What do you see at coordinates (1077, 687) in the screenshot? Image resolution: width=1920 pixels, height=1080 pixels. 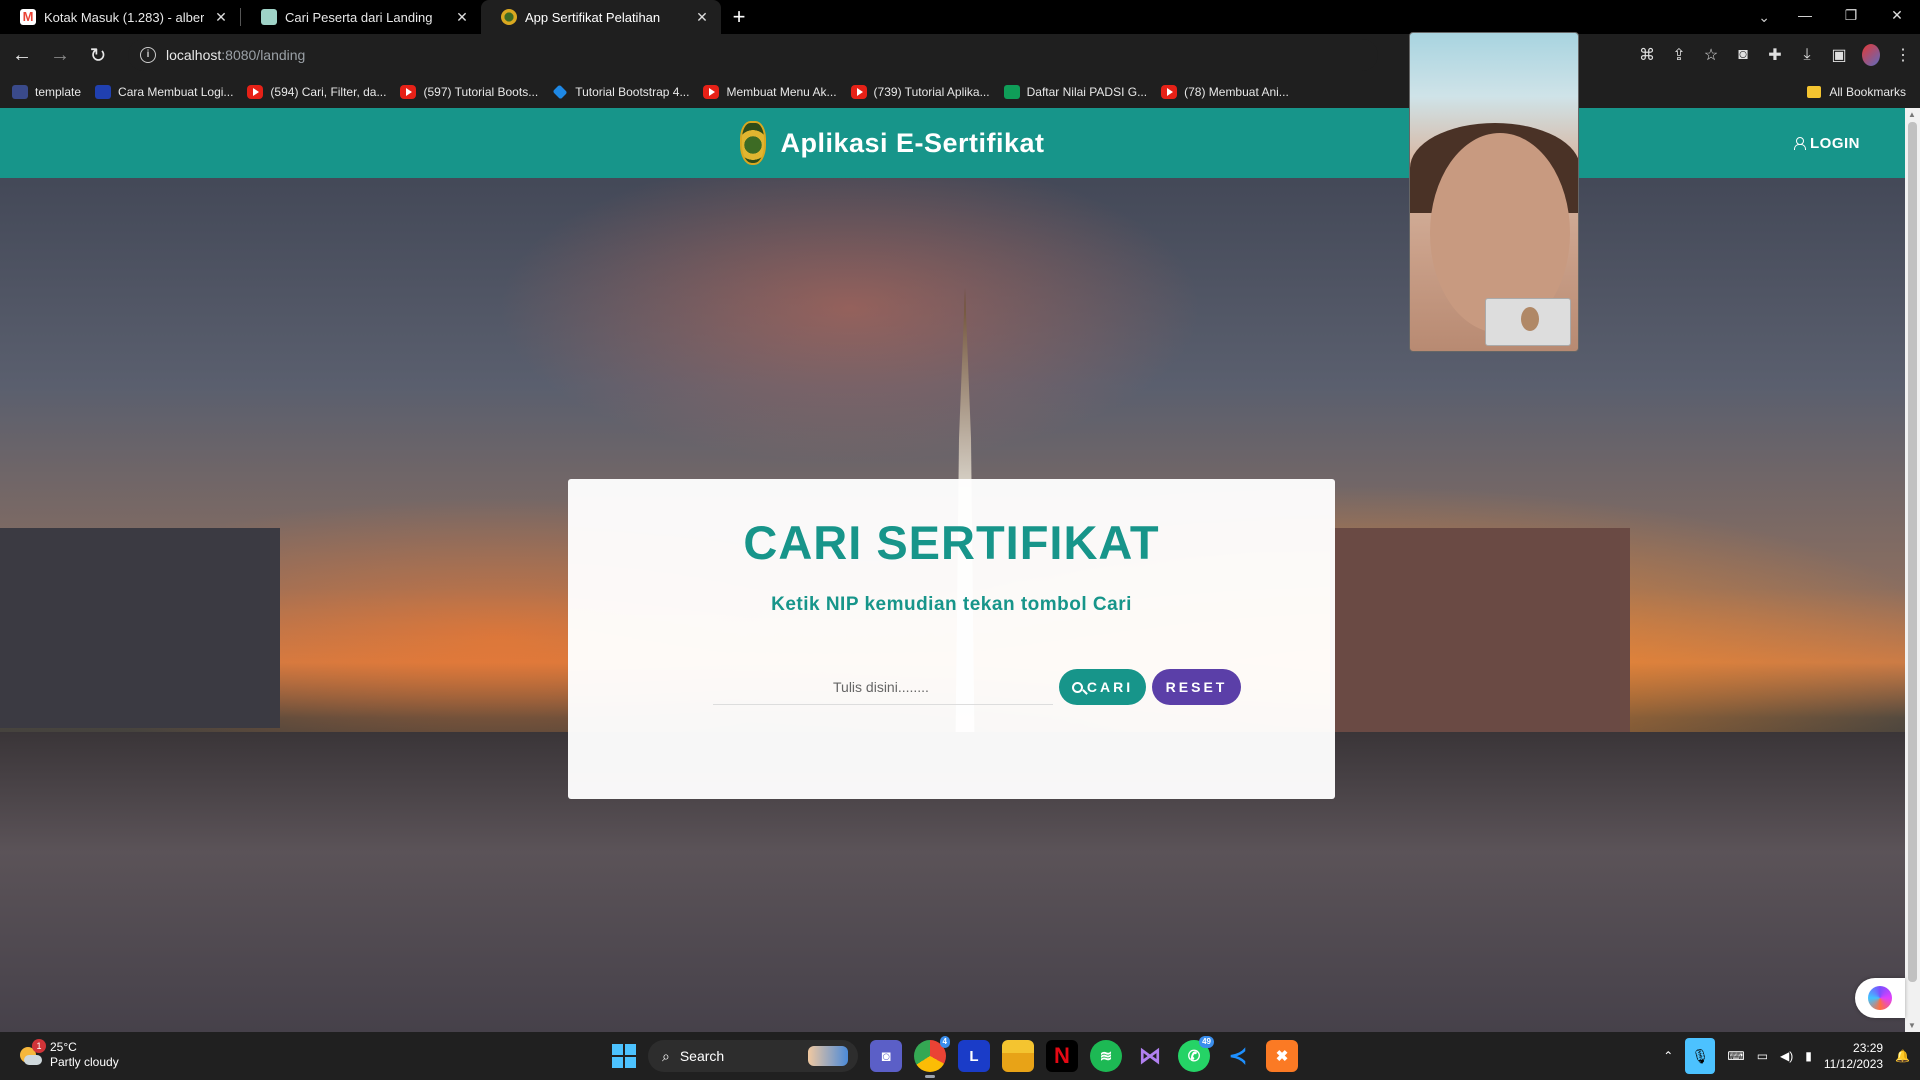 I see `search-icon` at bounding box center [1077, 687].